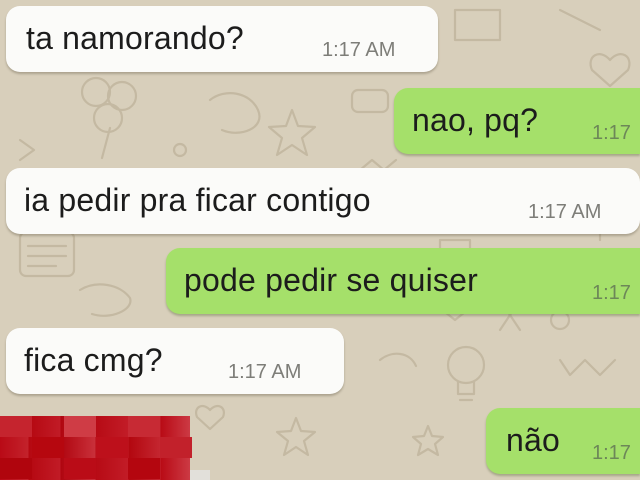 The width and height of the screenshot is (640, 480). Describe the element at coordinates (475, 120) in the screenshot. I see `message-text: nao, pq?` at that location.